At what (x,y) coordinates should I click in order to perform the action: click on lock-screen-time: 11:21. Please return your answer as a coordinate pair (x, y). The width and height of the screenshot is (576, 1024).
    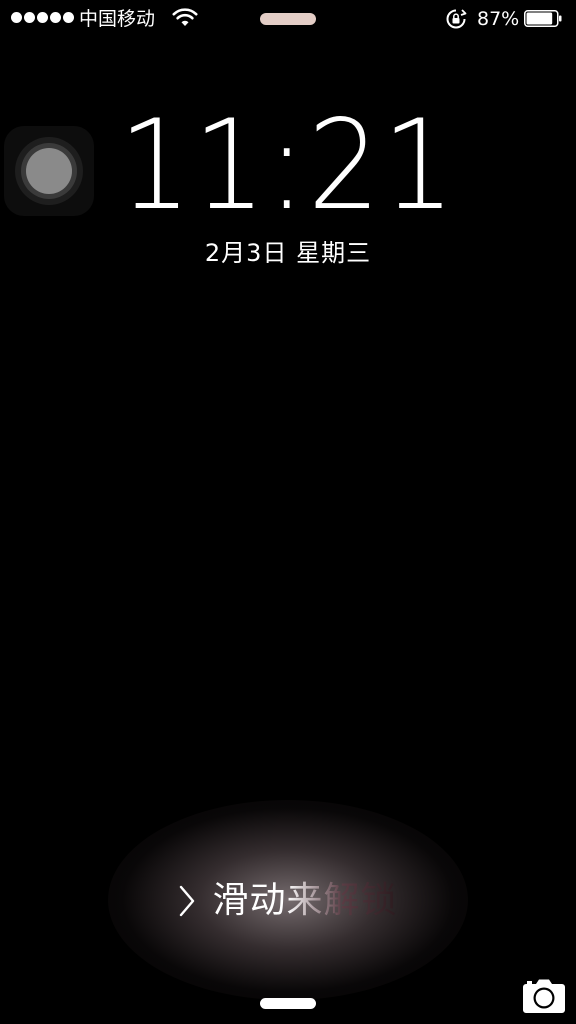
    Looking at the image, I should click on (288, 166).